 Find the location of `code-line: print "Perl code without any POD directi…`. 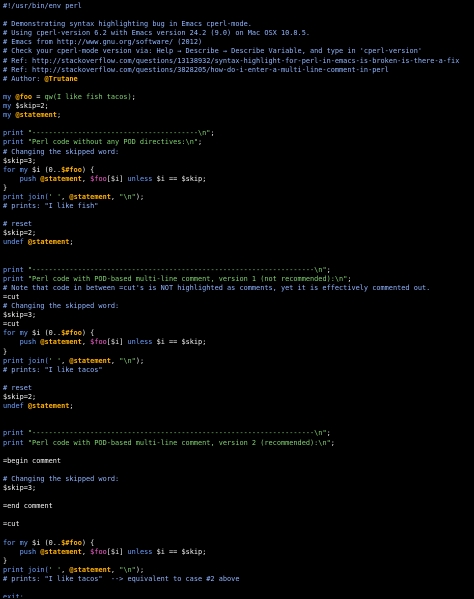

code-line: print "Perl code without any POD directi… is located at coordinates (238, 142).